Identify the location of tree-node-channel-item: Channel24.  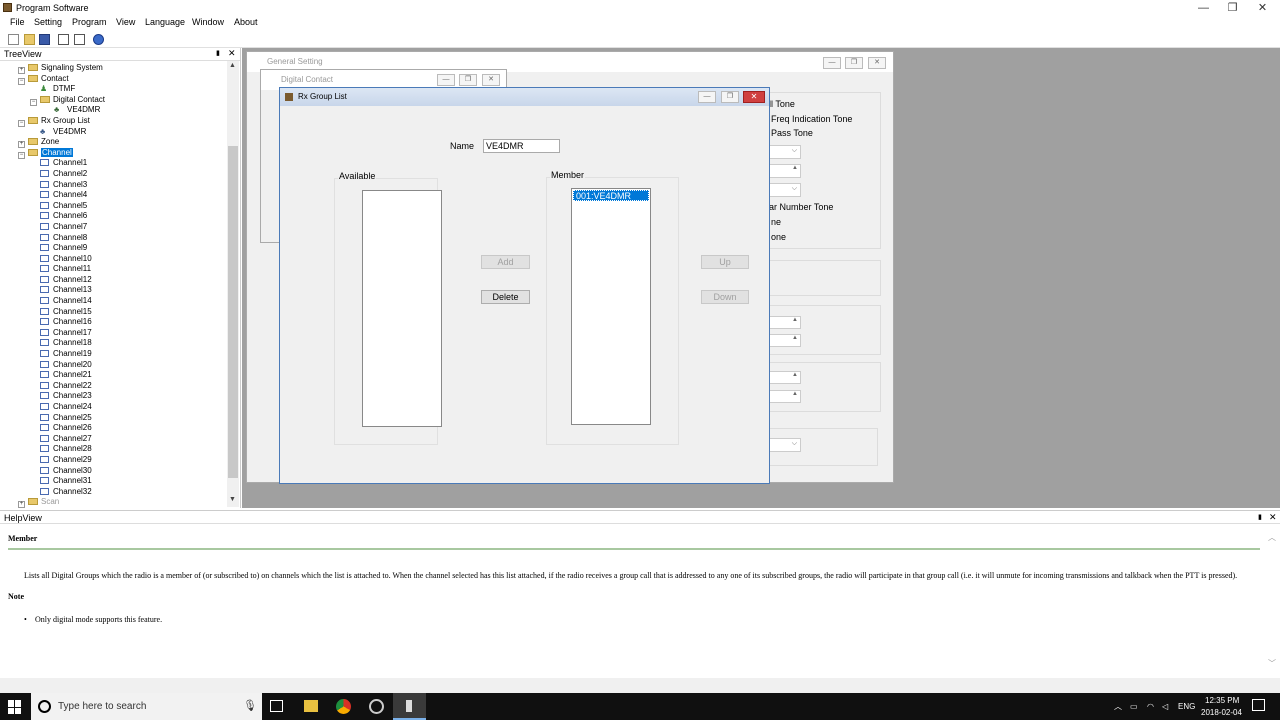
(122, 407).